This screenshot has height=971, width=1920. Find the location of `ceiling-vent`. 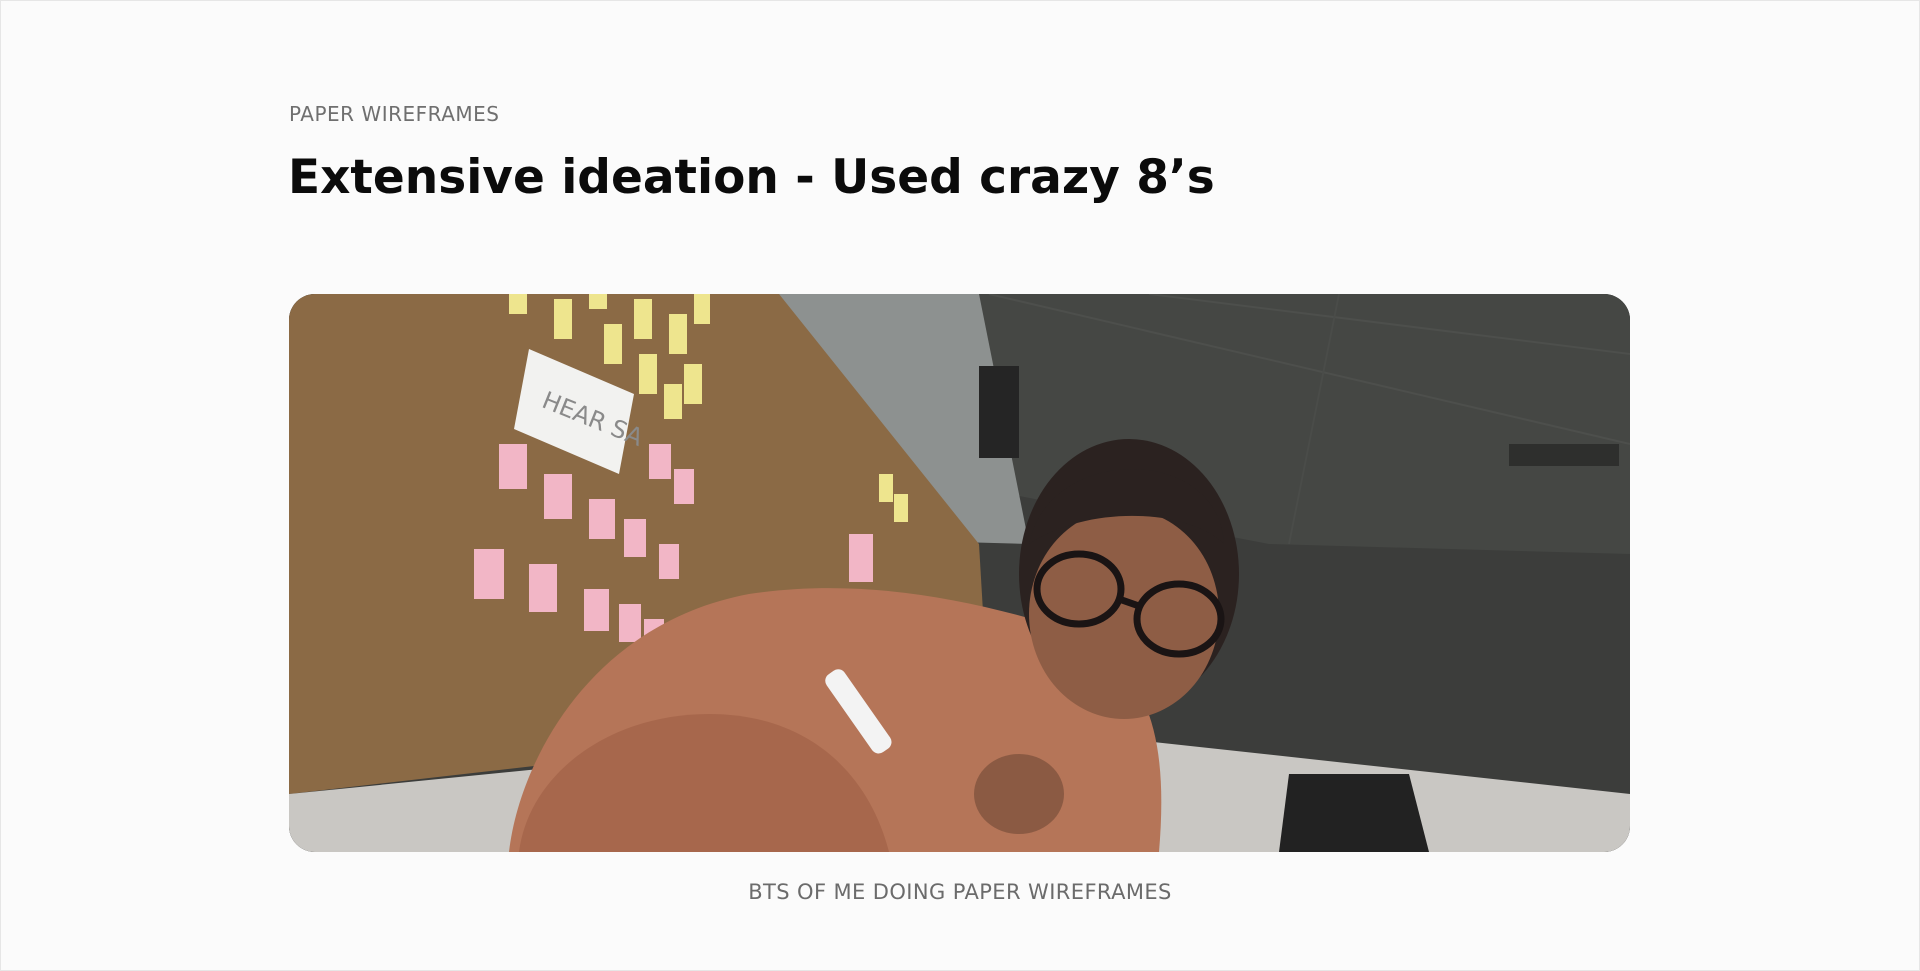

ceiling-vent is located at coordinates (1564, 455).